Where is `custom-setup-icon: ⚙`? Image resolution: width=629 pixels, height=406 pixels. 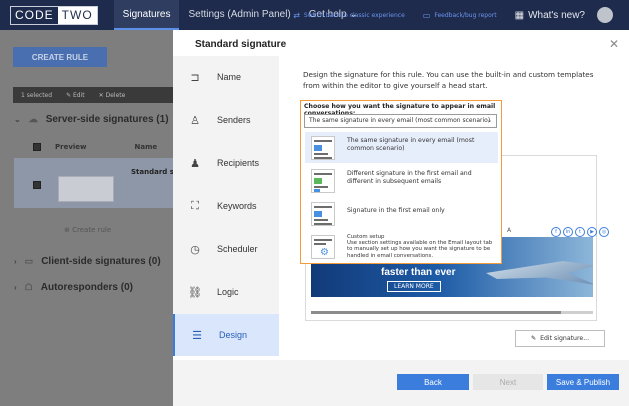 custom-setup-icon: ⚙ is located at coordinates (323, 247).